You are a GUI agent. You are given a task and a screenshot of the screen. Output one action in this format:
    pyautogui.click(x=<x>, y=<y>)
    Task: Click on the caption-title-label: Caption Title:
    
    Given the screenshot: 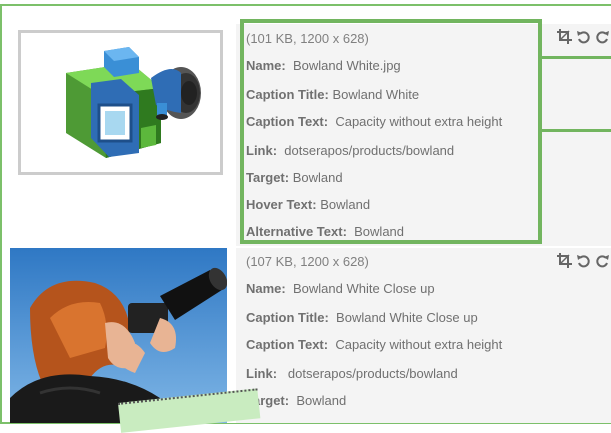 What is the action you would take?
    pyautogui.click(x=287, y=317)
    